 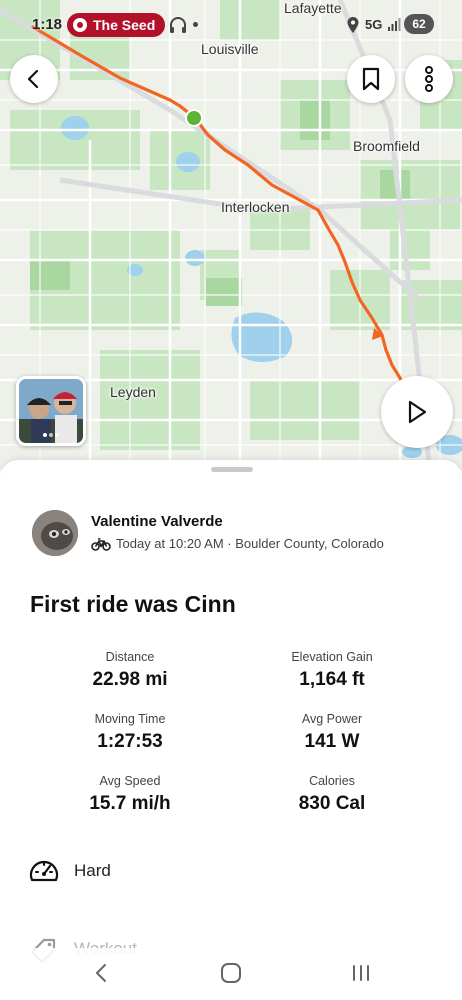 I want to click on save-route-button, so click(x=371, y=79).